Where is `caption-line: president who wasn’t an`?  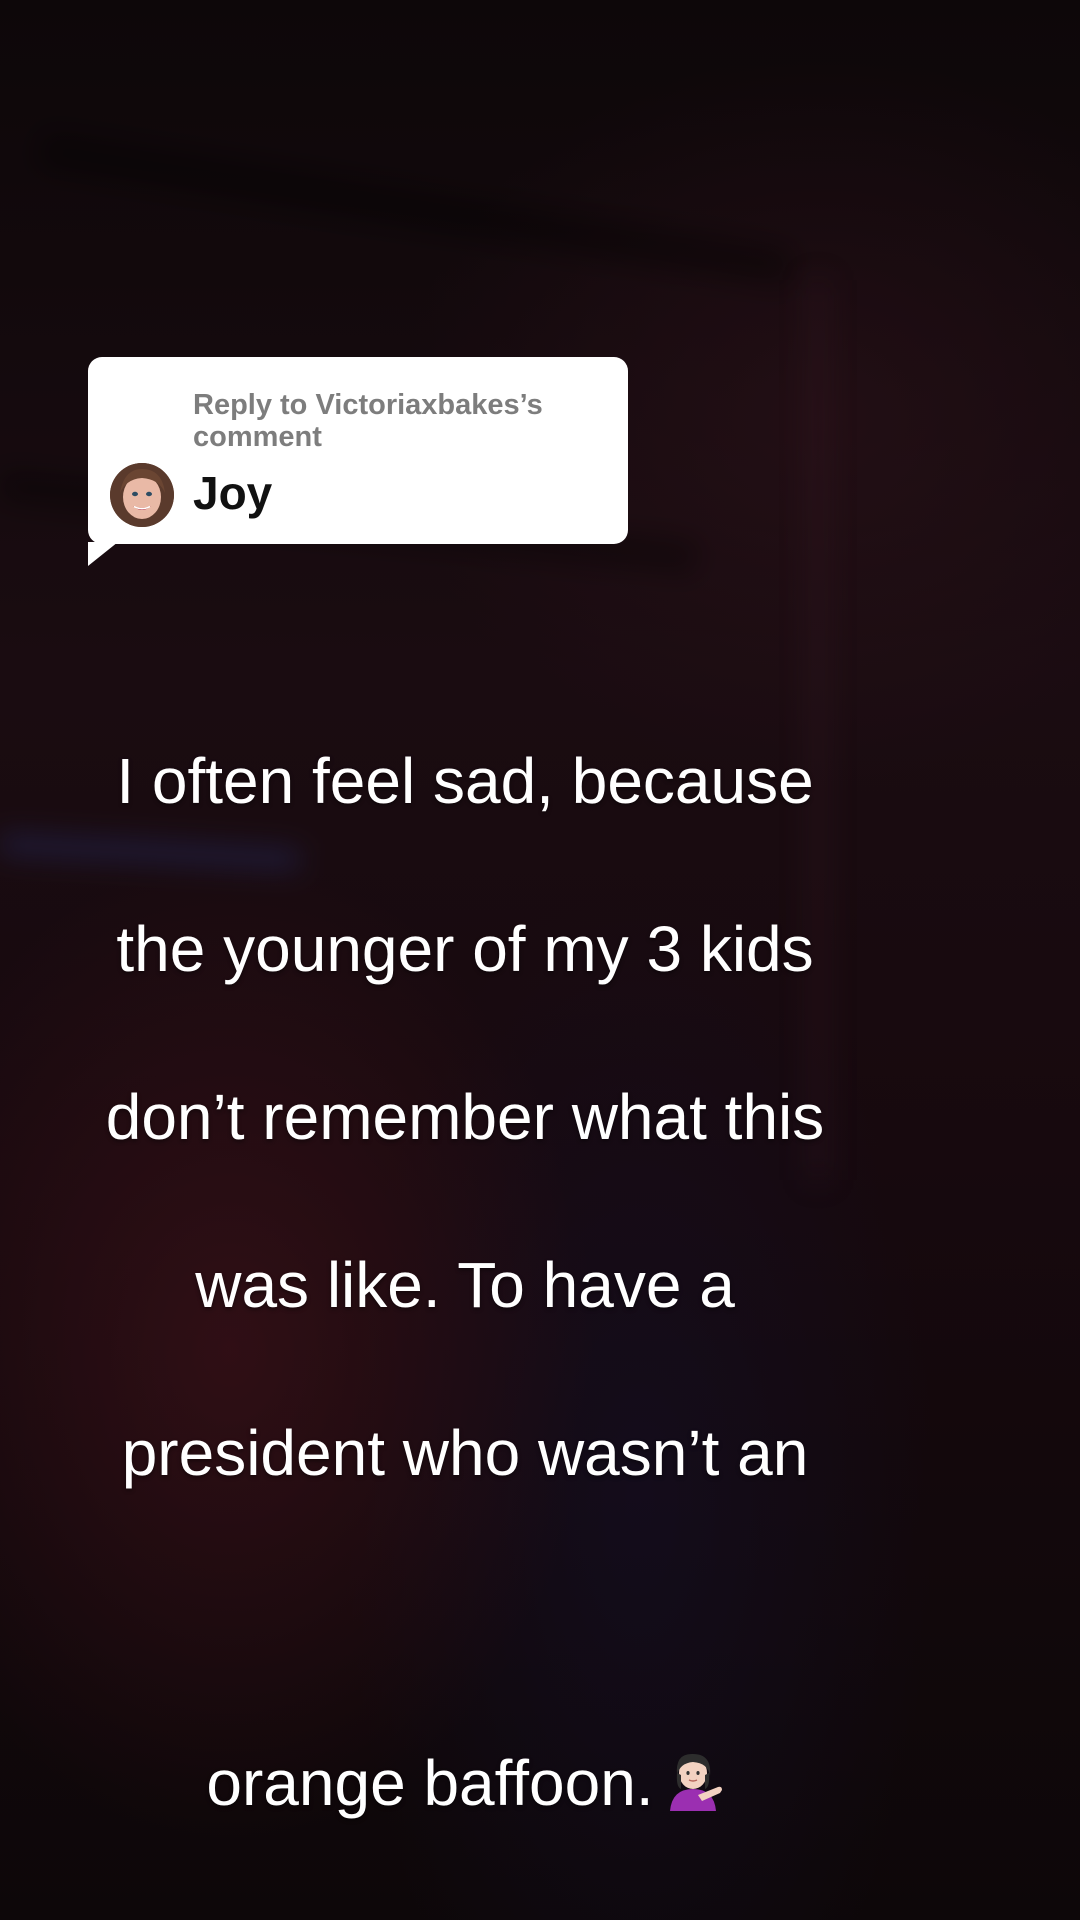
caption-line: president who wasn’t an is located at coordinates (465, 1453).